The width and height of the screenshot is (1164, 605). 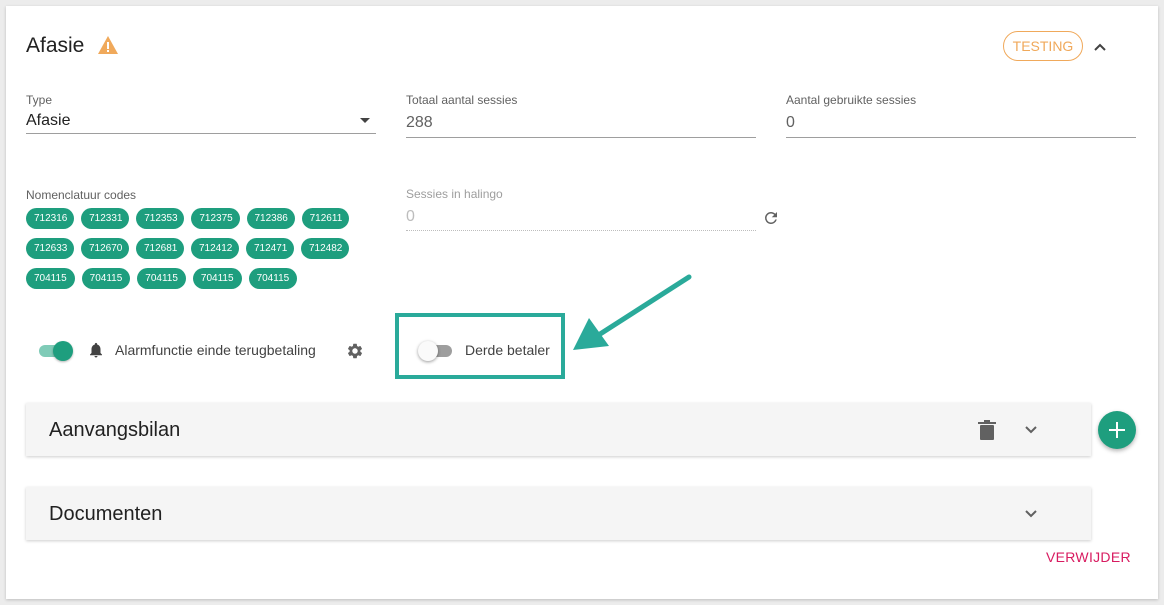 I want to click on used-sessions-input: 0, so click(x=790, y=123).